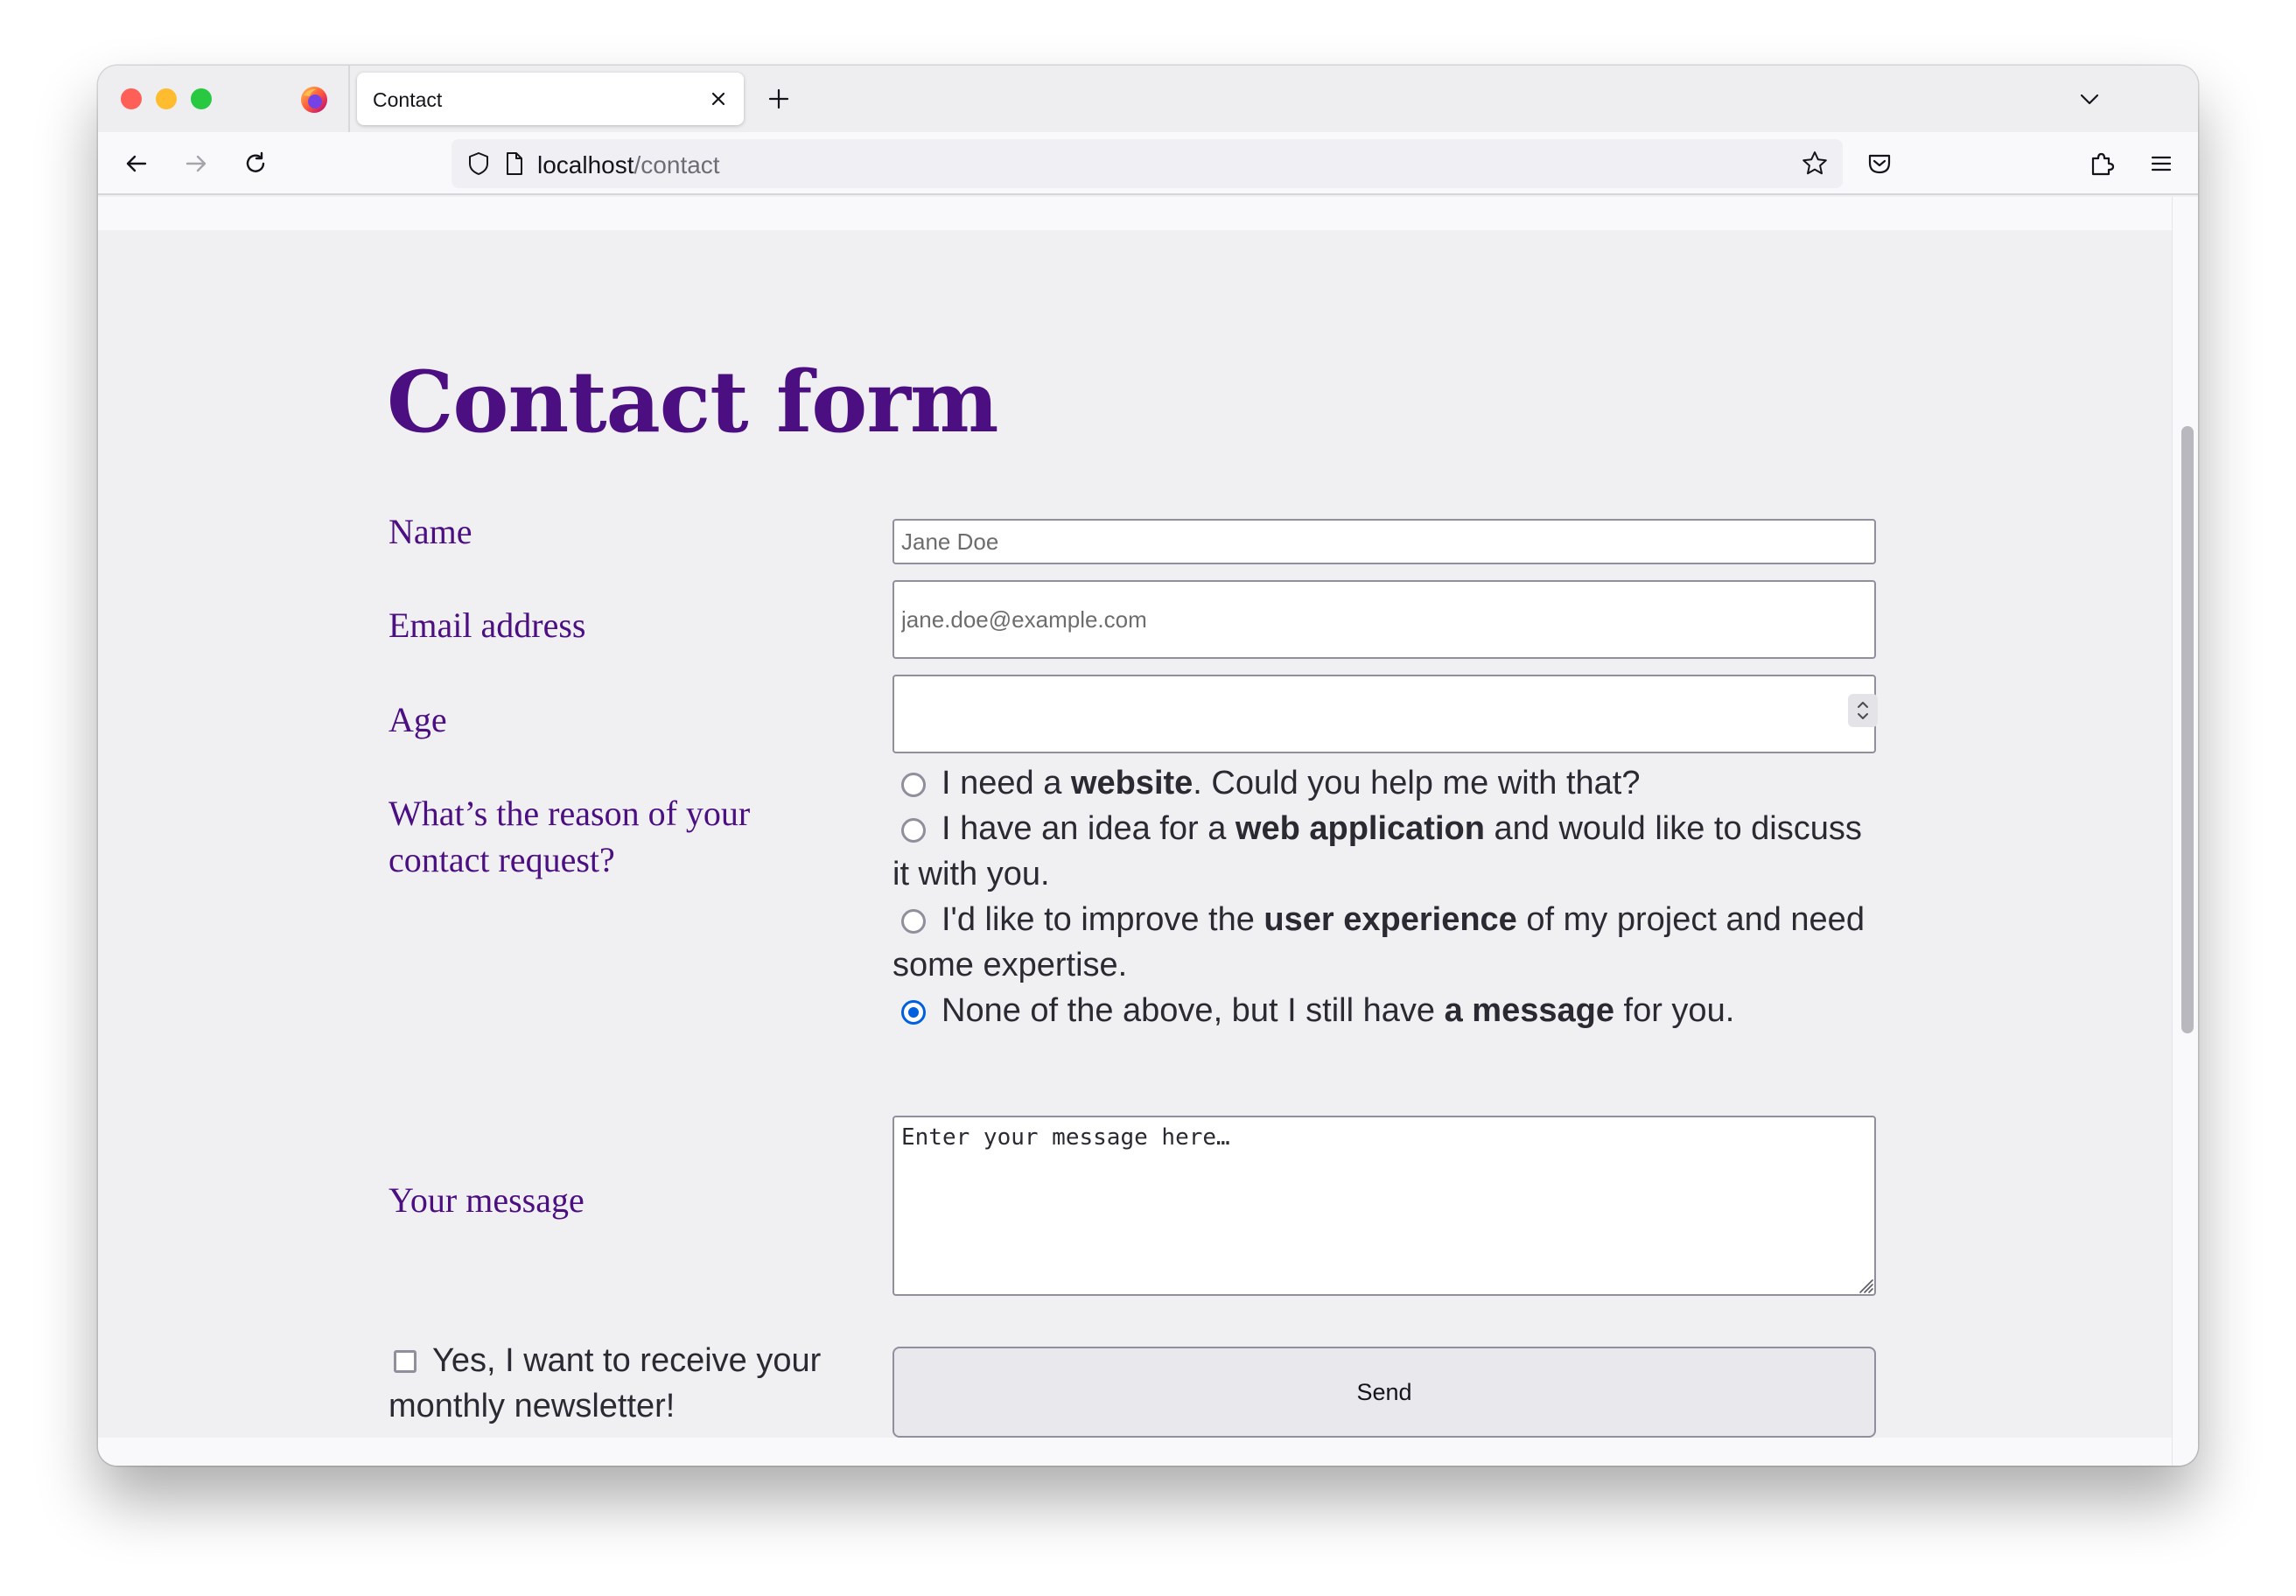 The height and width of the screenshot is (1596, 2296). Describe the element at coordinates (1879, 163) in the screenshot. I see `pocket-icon` at that location.